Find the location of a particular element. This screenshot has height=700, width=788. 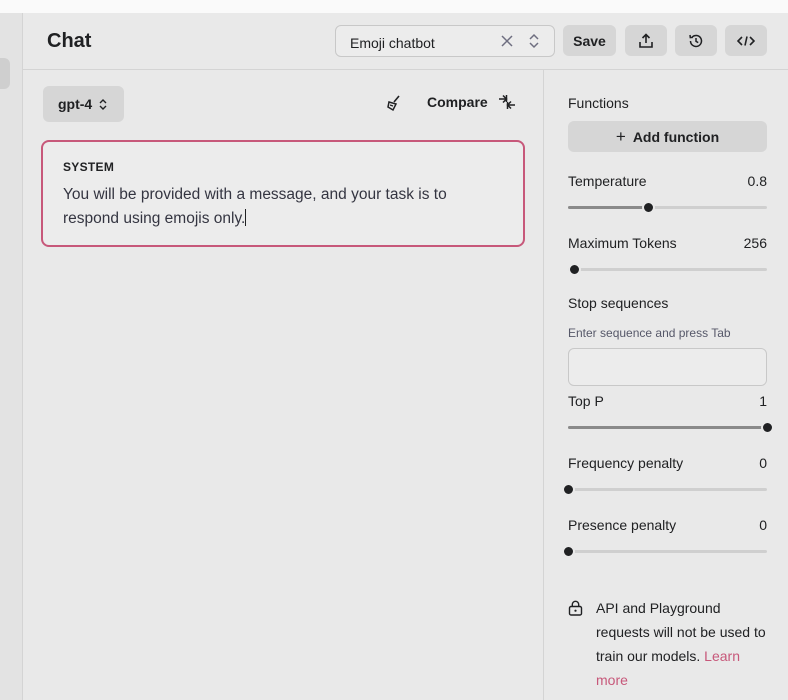

max-tokens-label: Maximum Tokens is located at coordinates (622, 243).